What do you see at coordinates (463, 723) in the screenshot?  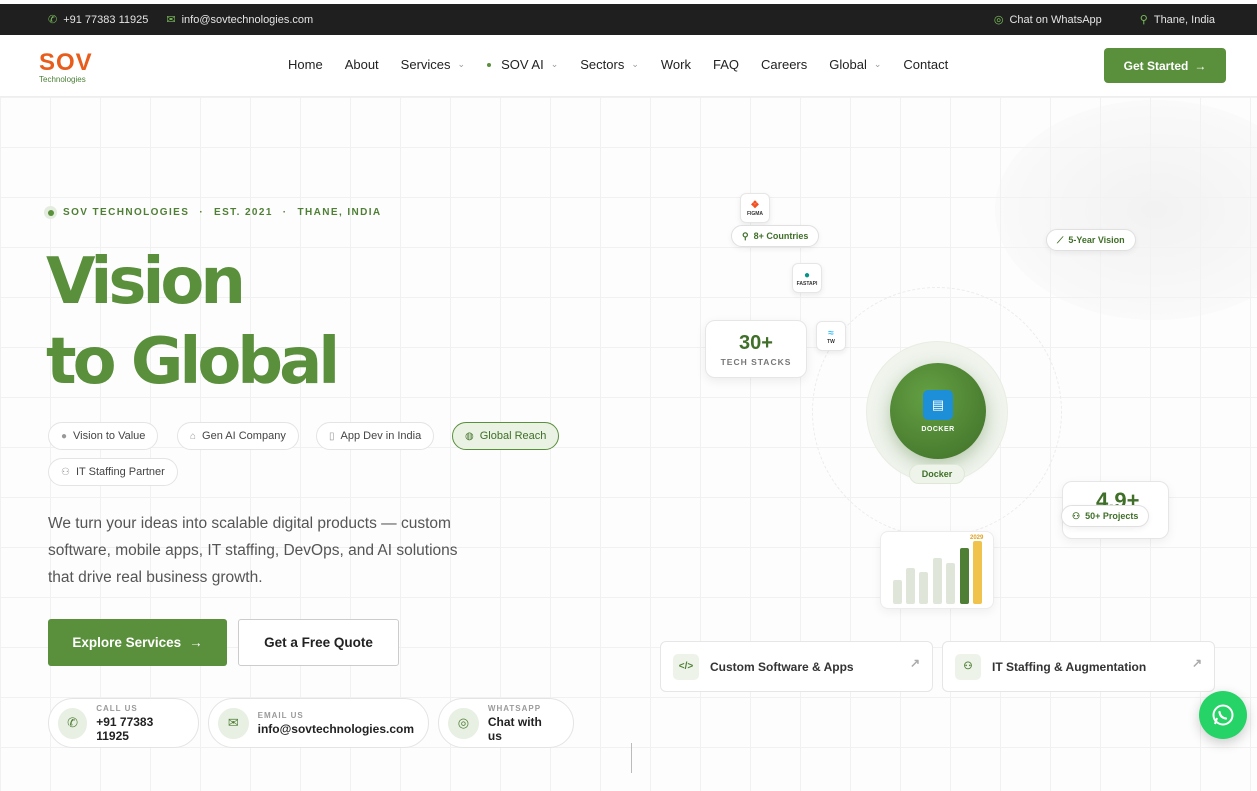 I see `whatsapp-icon: ◎` at bounding box center [463, 723].